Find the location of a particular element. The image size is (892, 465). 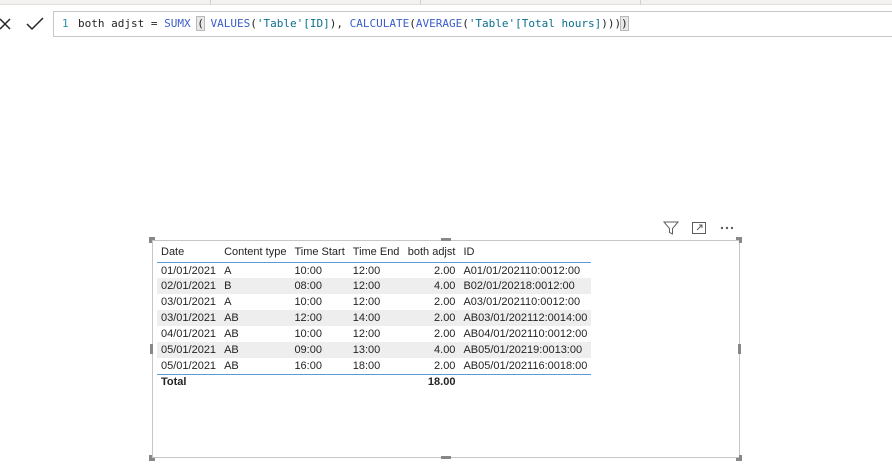

line-number: 1 is located at coordinates (65, 23).